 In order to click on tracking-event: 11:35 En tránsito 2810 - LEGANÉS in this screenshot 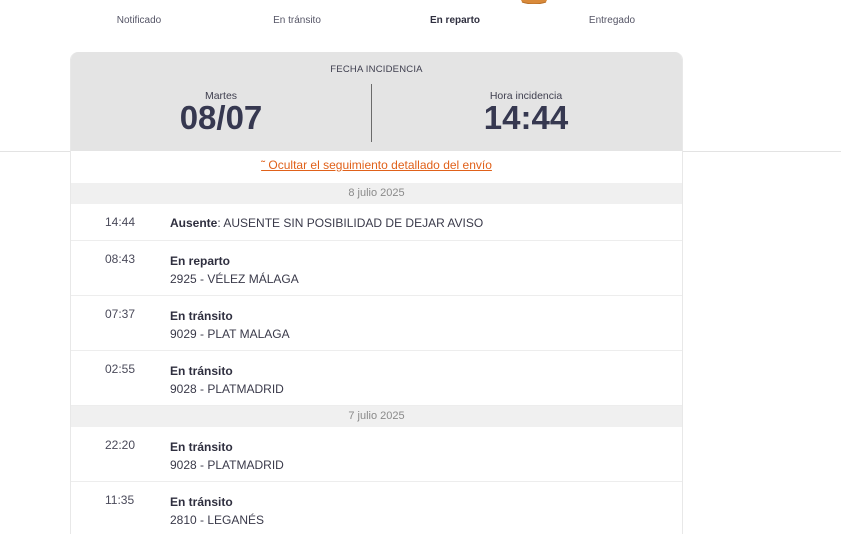, I will do `click(376, 508)`.